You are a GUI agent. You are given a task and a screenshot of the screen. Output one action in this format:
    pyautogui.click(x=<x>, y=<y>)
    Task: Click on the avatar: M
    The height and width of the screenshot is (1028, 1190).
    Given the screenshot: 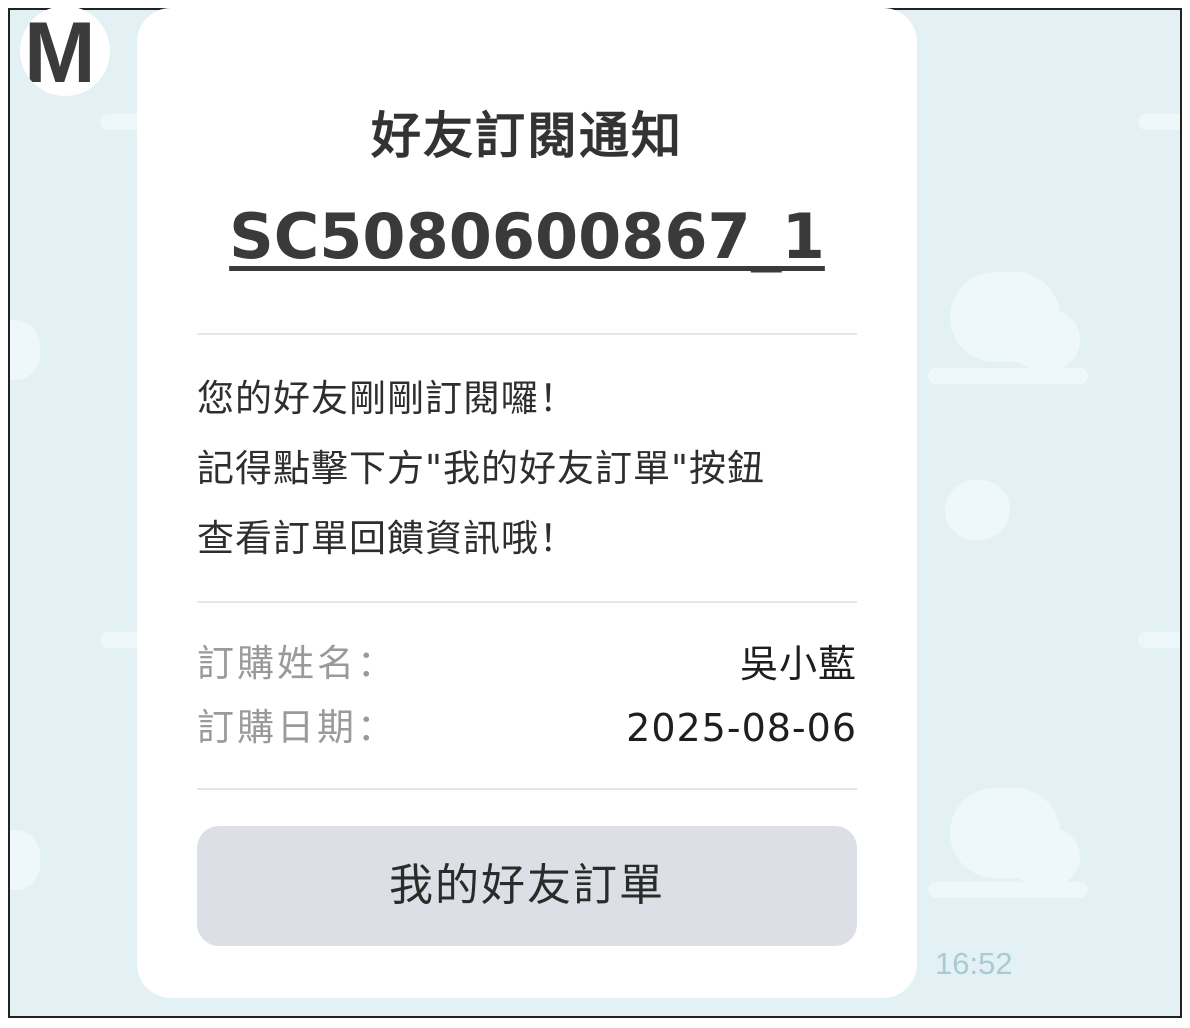 What is the action you would take?
    pyautogui.click(x=65, y=51)
    